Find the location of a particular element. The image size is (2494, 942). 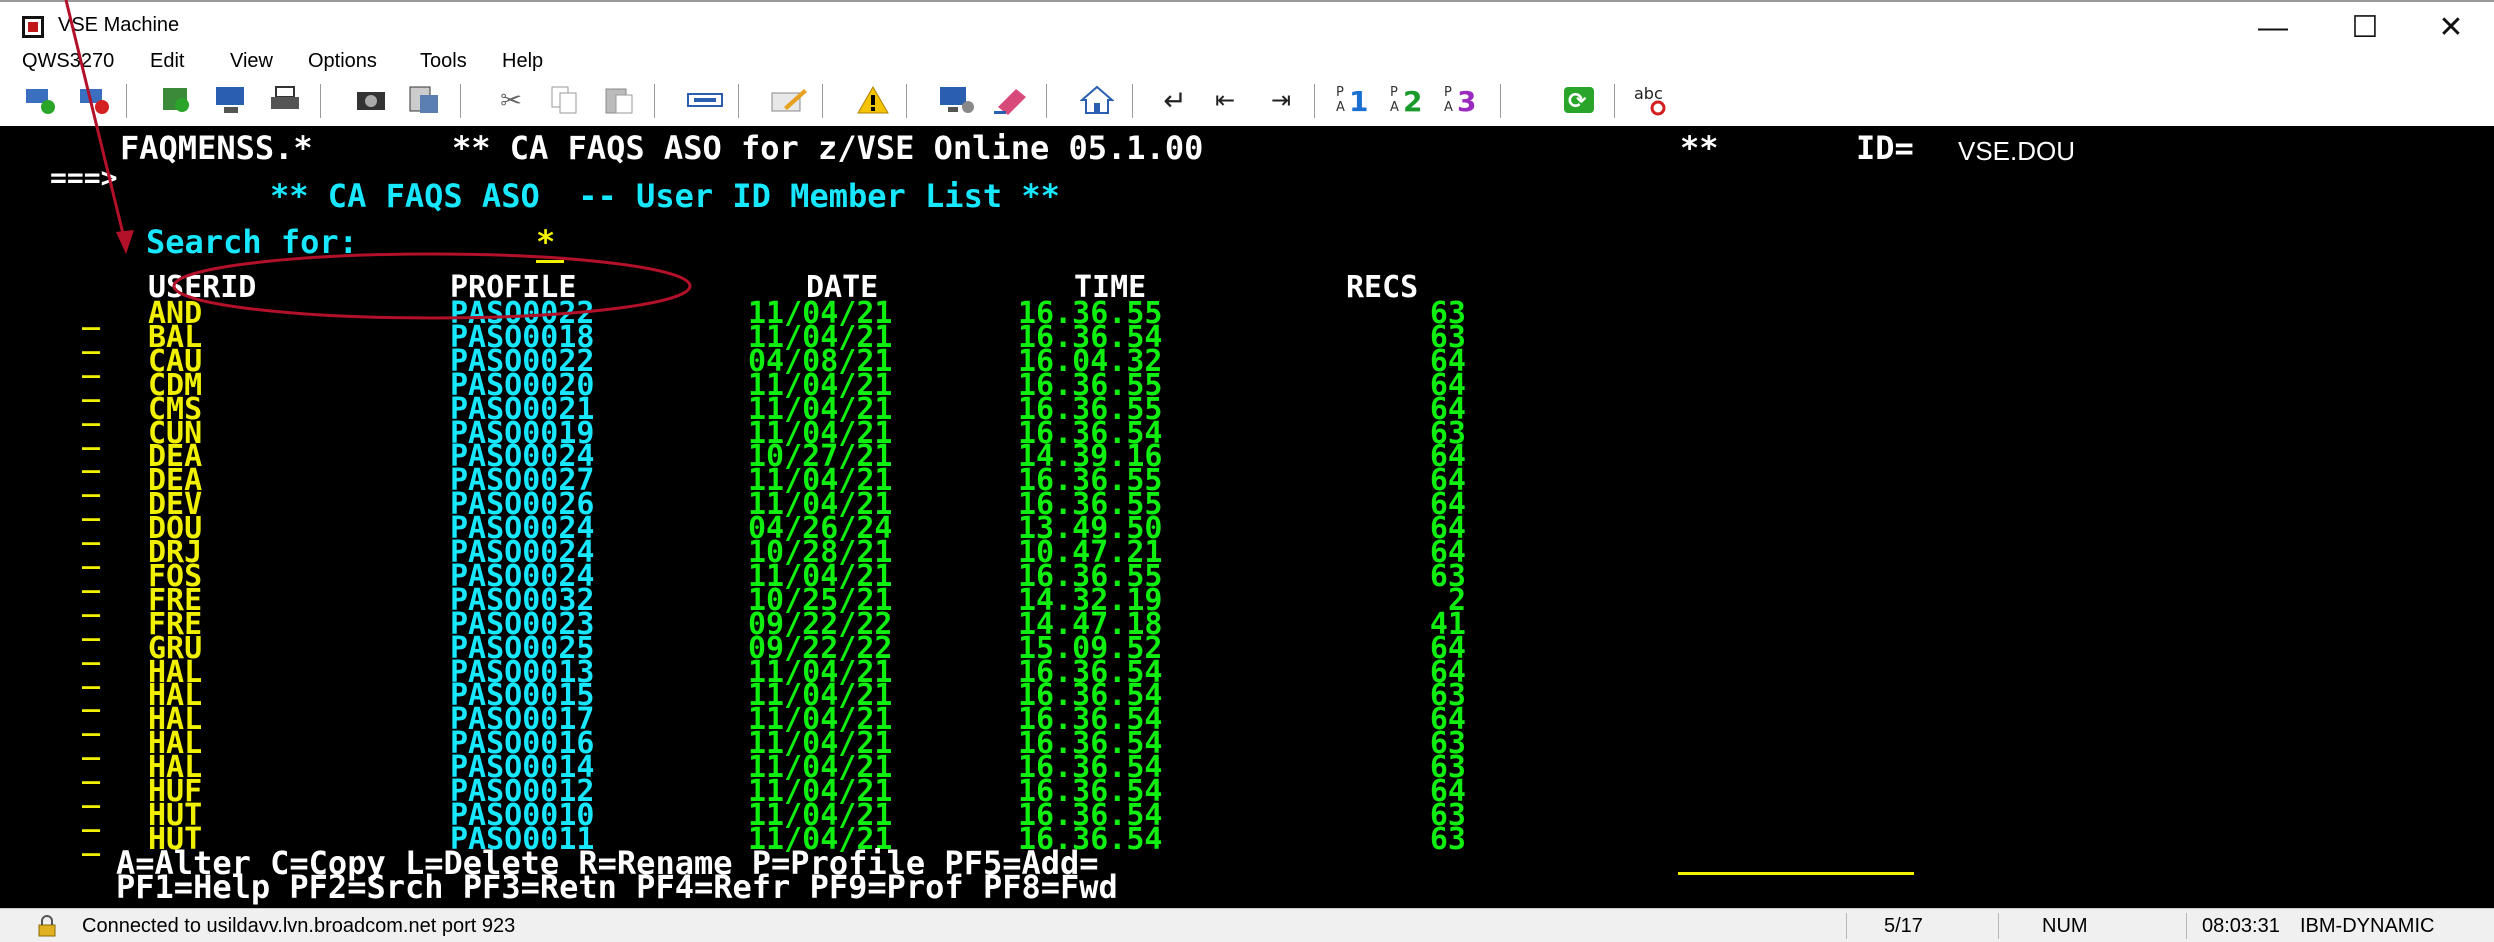

copy-icon is located at coordinates (565, 100).